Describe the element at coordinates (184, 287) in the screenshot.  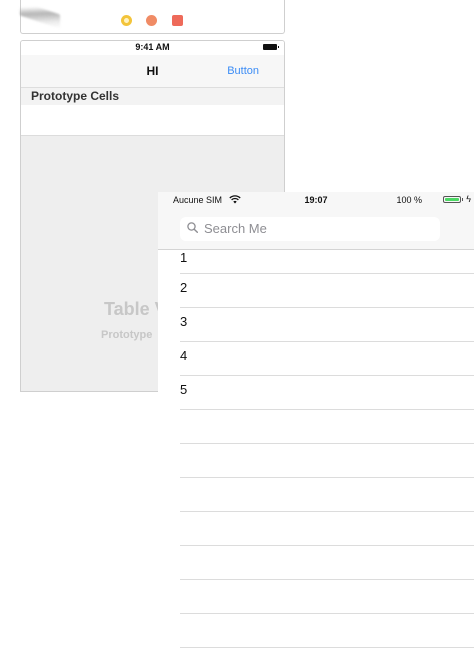
I see `table-row-label: 2` at that location.